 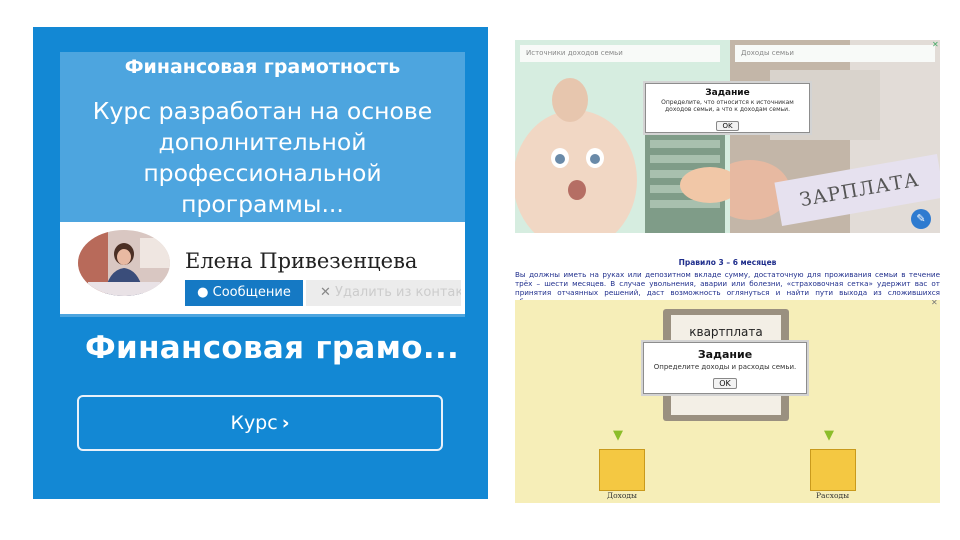 What do you see at coordinates (835, 53) in the screenshot?
I see `family-income-field: Доходы семьи` at bounding box center [835, 53].